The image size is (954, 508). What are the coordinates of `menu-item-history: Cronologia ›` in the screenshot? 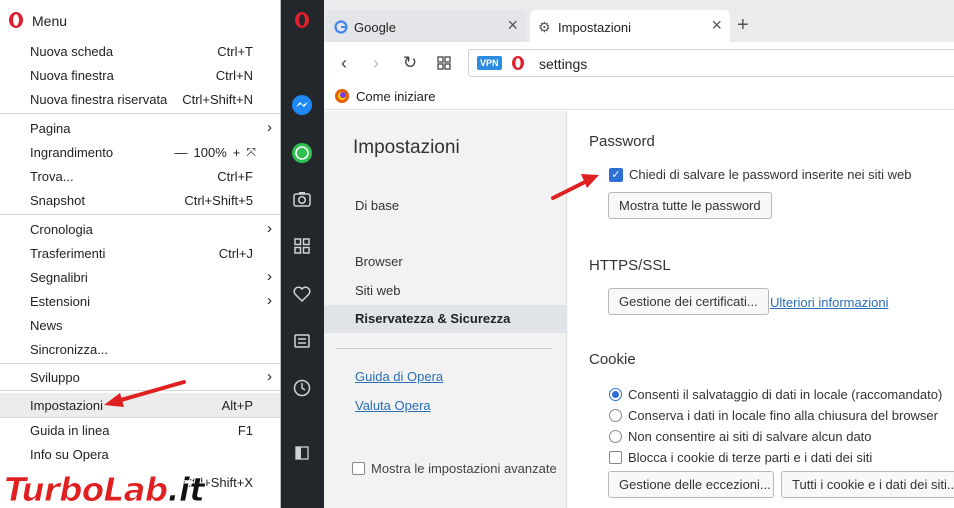 It's located at (140, 229).